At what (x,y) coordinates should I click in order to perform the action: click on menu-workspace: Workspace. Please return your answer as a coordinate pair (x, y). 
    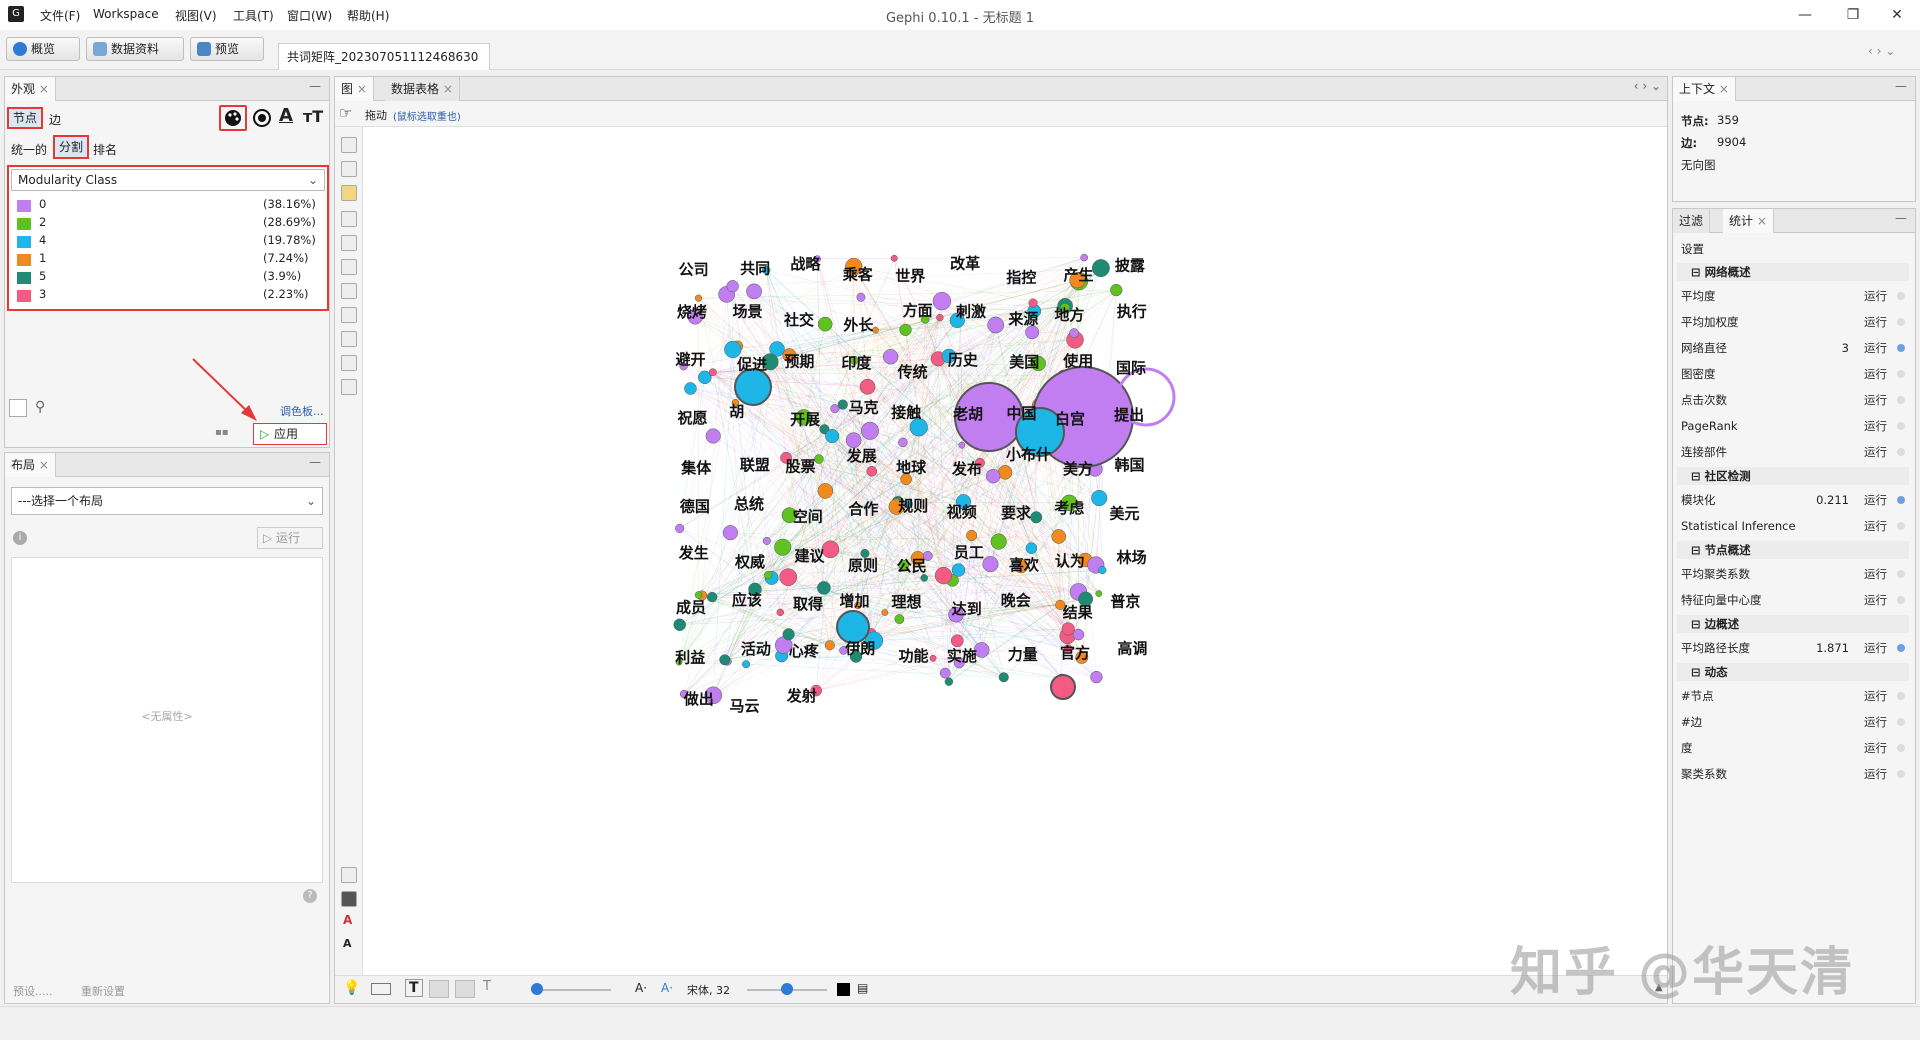
    Looking at the image, I should click on (126, 14).